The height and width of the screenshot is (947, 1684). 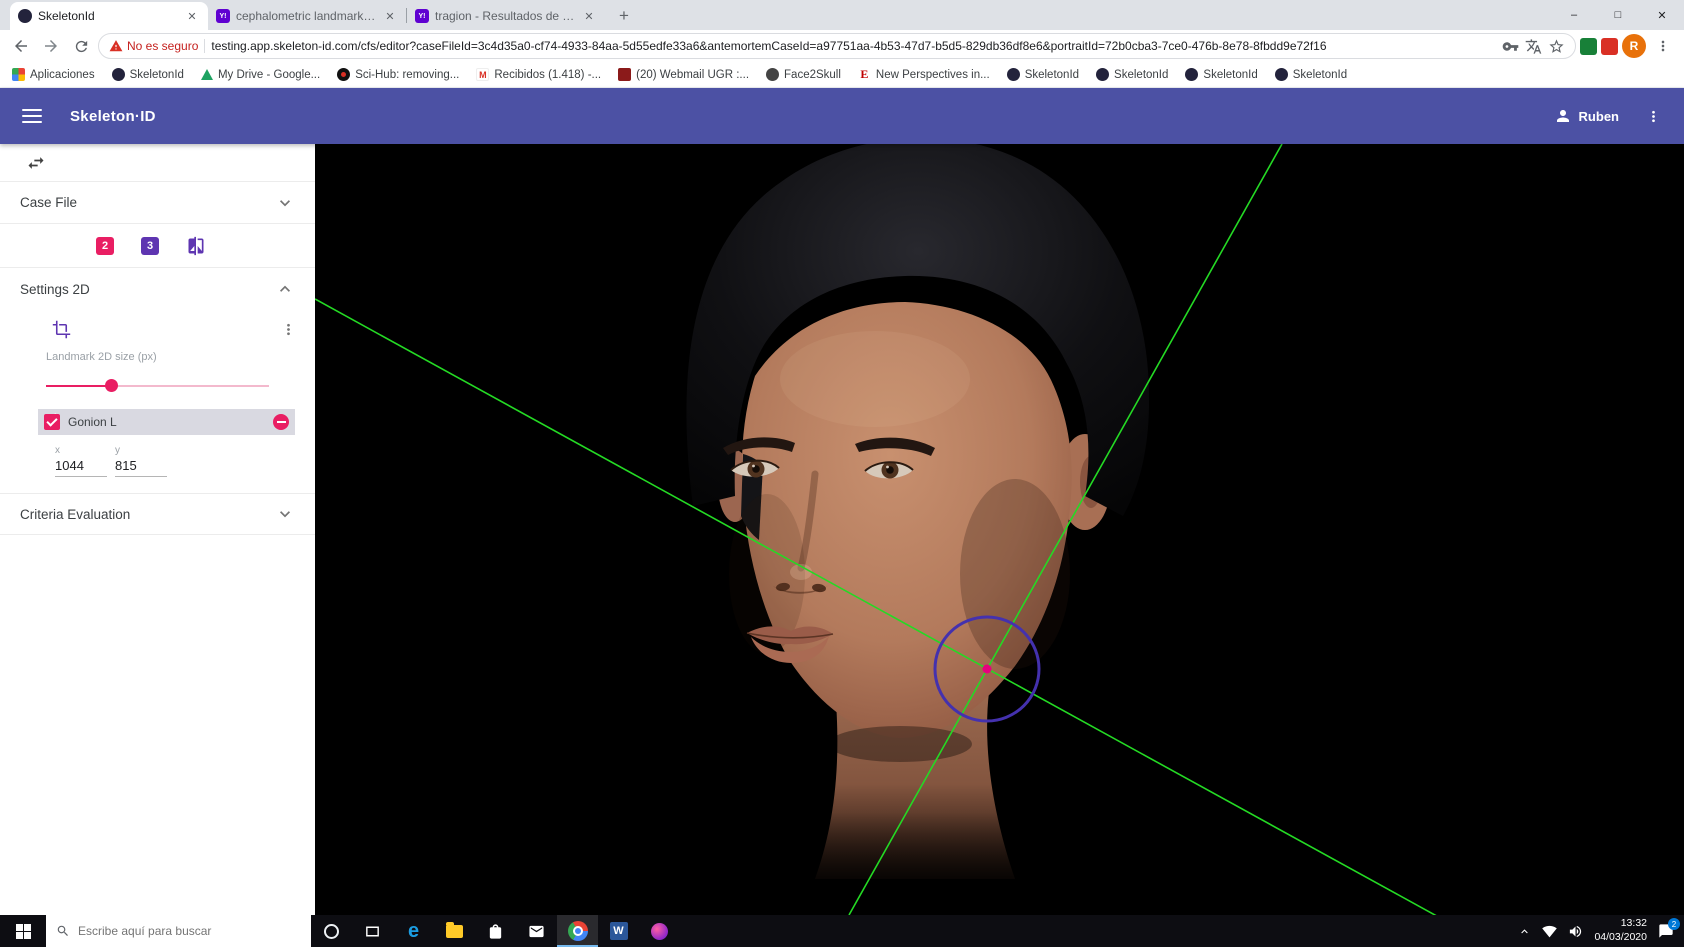 I want to click on landmark-size-slider, so click(x=157, y=386).